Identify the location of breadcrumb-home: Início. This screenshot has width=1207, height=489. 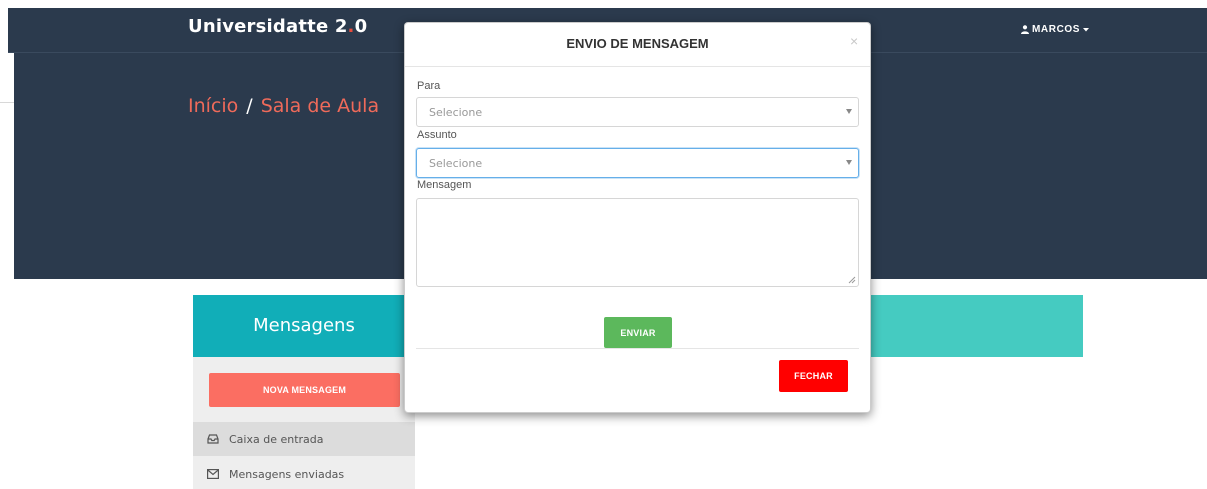
(213, 106).